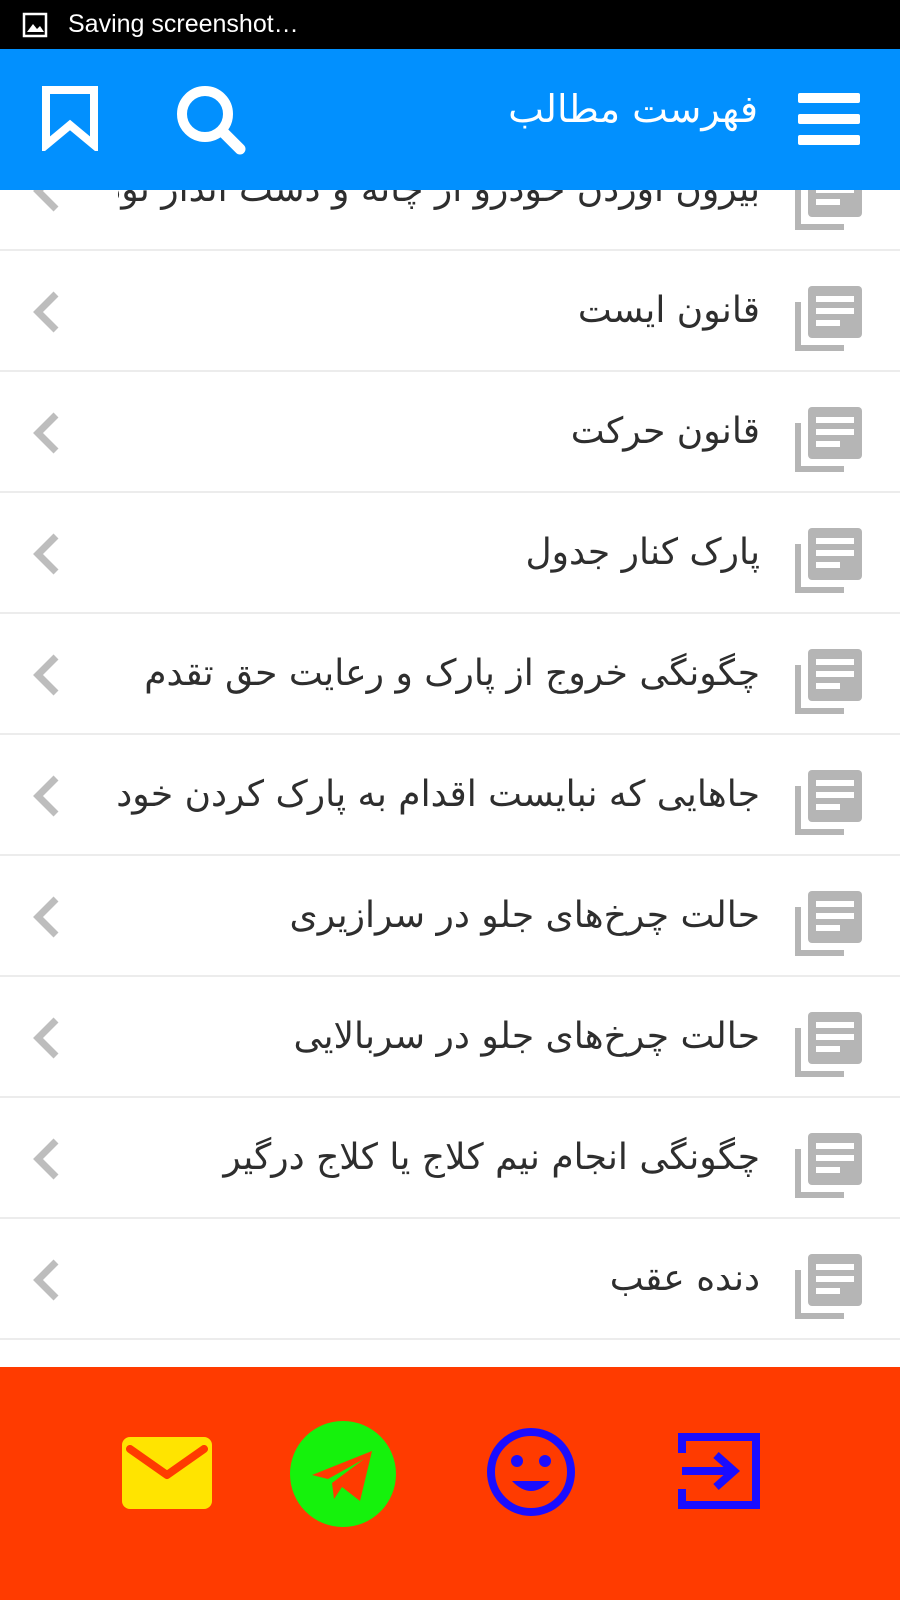 The width and height of the screenshot is (900, 1600). Describe the element at coordinates (167, 1473) in the screenshot. I see `mail-icon` at that location.